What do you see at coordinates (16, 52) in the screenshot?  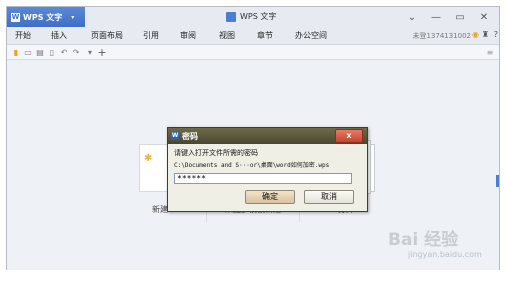 I see `open-folder-icon: ▮` at bounding box center [16, 52].